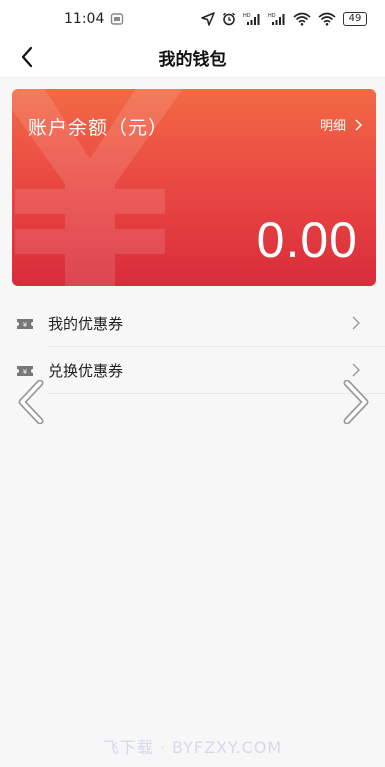 This screenshot has width=385, height=767. What do you see at coordinates (86, 371) in the screenshot?
I see `menu-item-label: 兑换优惠券` at bounding box center [86, 371].